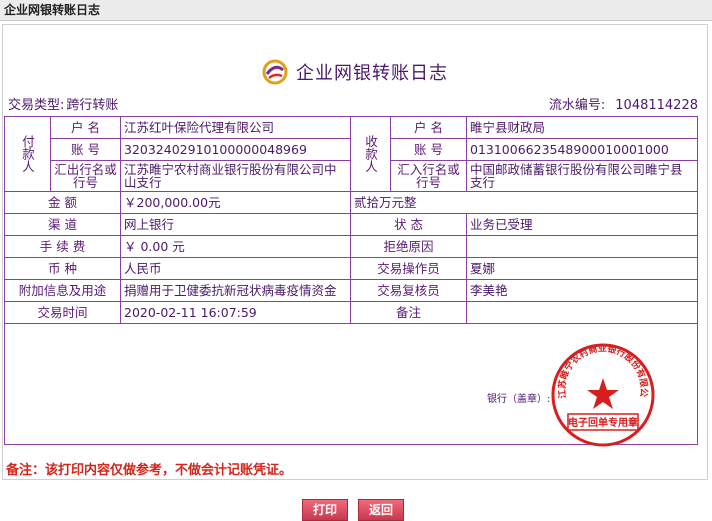  I want to click on operator-value: 夏娜, so click(582, 268).